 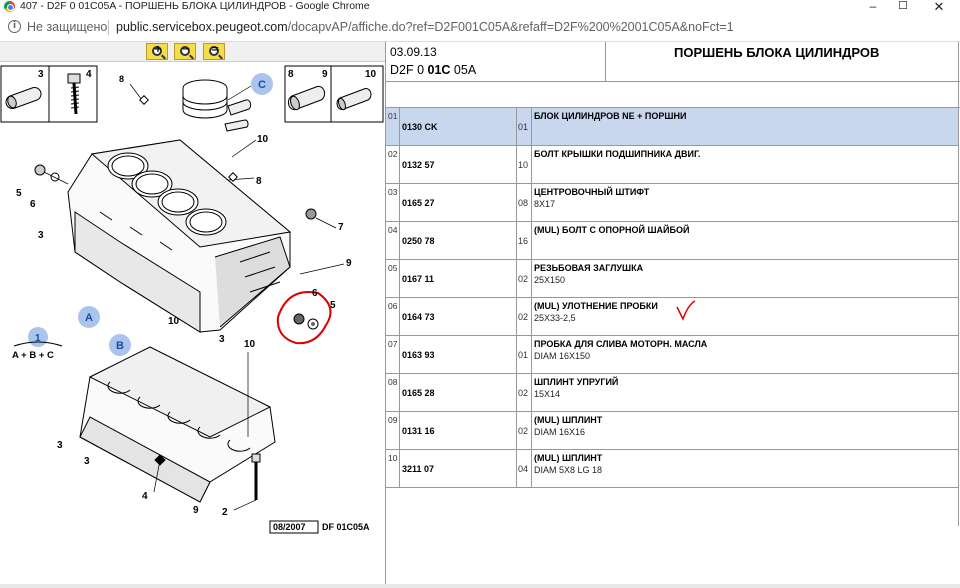 What do you see at coordinates (458, 354) in the screenshot?
I see `part-reference: 0163 93` at bounding box center [458, 354].